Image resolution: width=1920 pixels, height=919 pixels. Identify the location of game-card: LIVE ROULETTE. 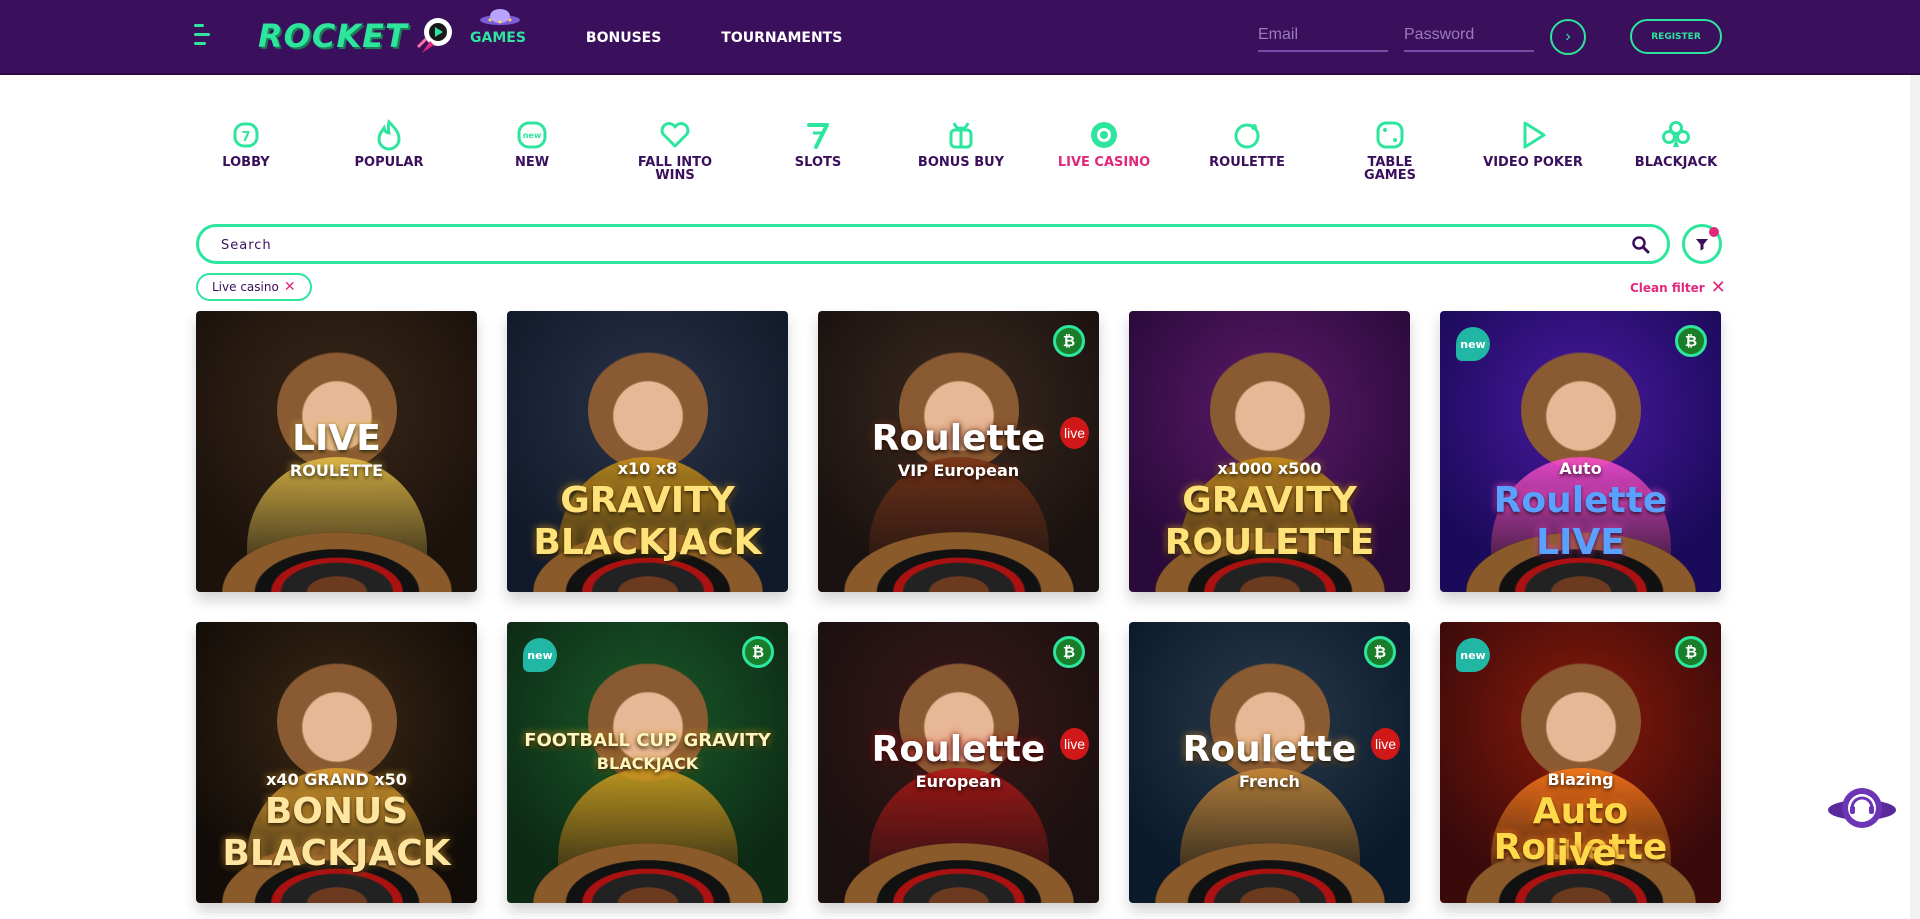
(336, 451).